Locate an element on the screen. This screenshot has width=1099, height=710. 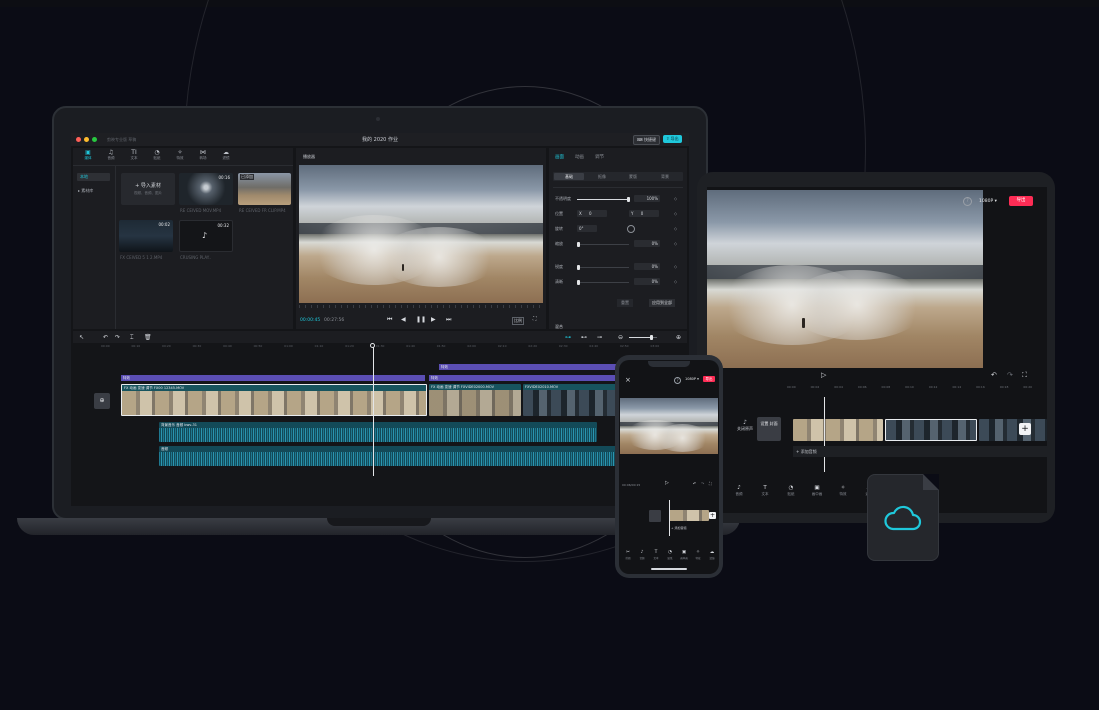
playhead is located at coordinates (373, 410).